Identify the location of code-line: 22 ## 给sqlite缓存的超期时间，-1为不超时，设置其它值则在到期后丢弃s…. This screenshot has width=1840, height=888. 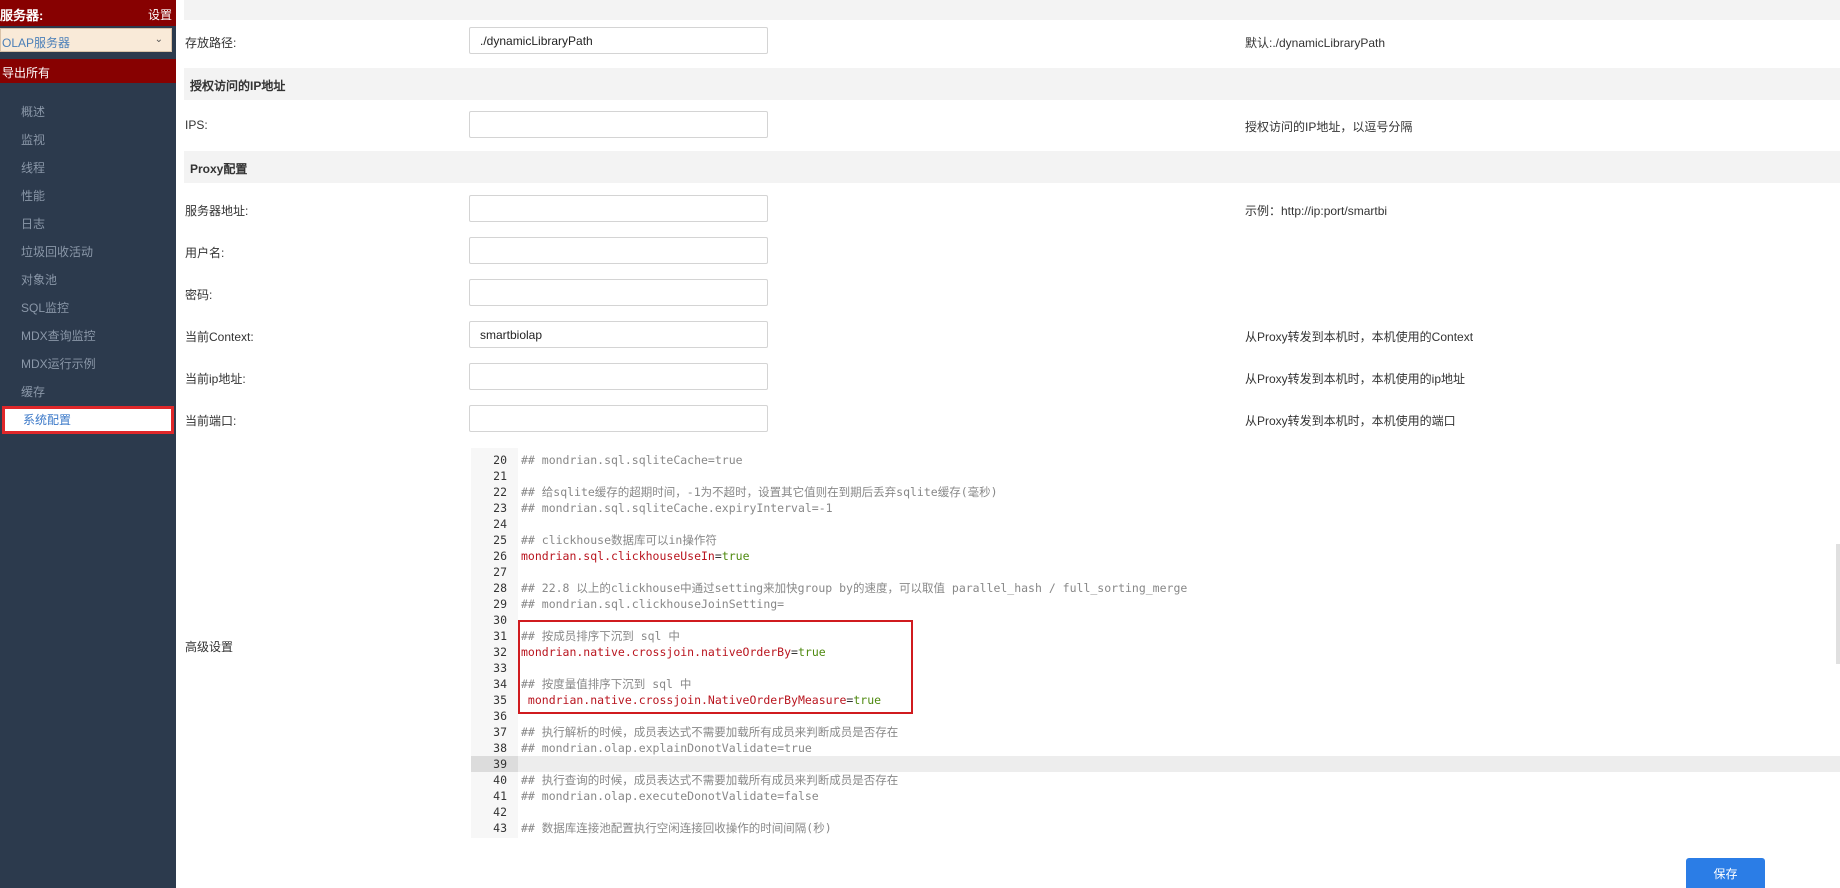
(1155, 492).